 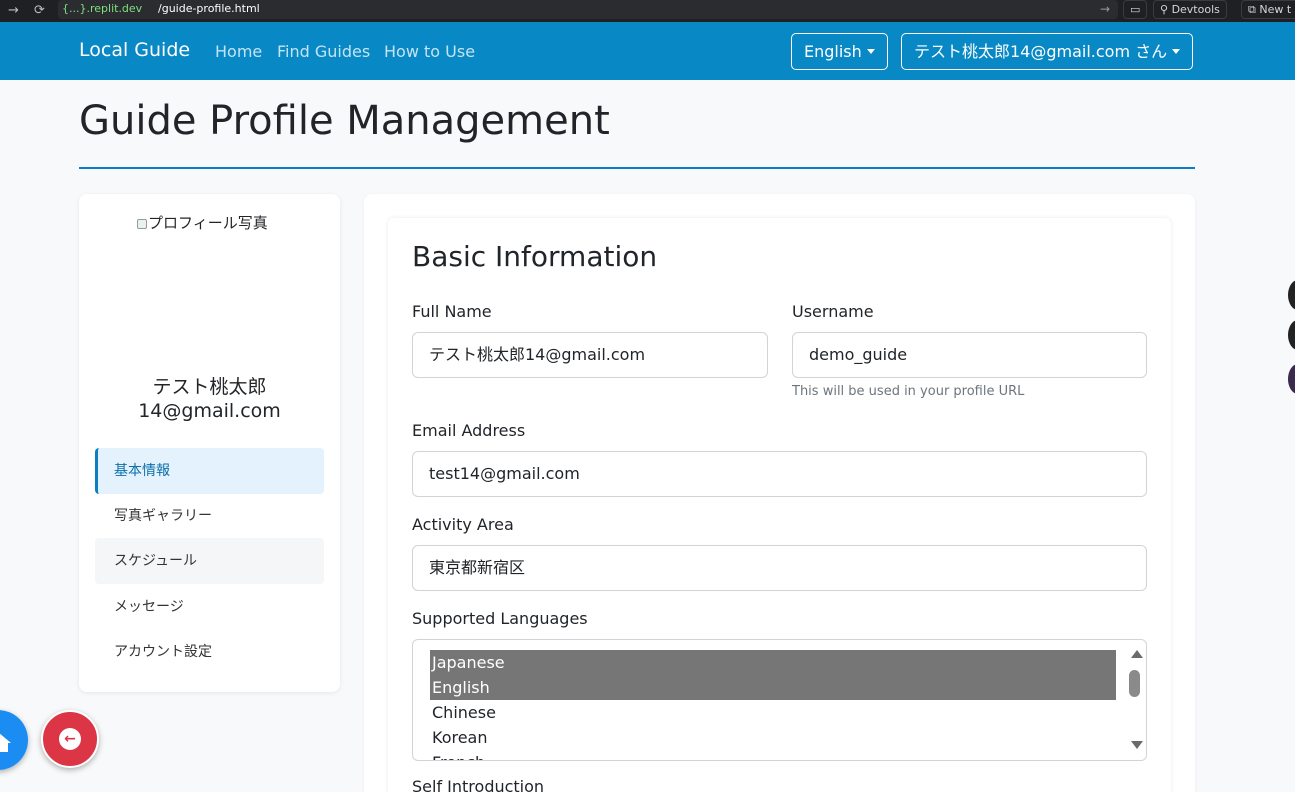 What do you see at coordinates (833, 51) in the screenshot?
I see `language-label: English` at bounding box center [833, 51].